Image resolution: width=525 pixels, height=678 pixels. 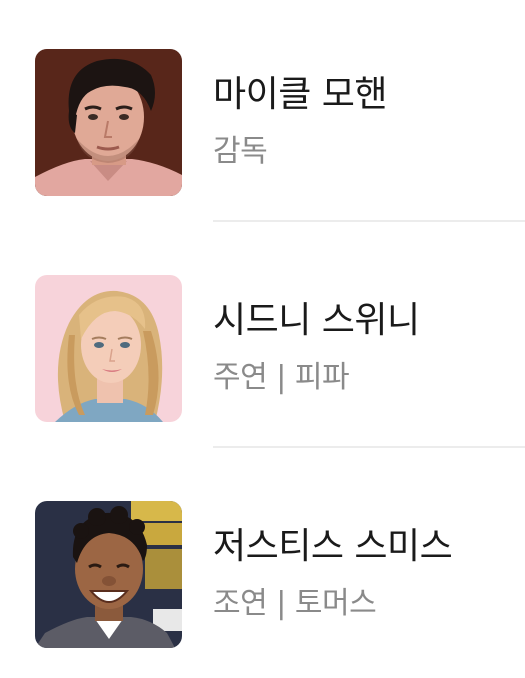 What do you see at coordinates (108, 348) in the screenshot?
I see `cast-photo-sydney-sweeney` at bounding box center [108, 348].